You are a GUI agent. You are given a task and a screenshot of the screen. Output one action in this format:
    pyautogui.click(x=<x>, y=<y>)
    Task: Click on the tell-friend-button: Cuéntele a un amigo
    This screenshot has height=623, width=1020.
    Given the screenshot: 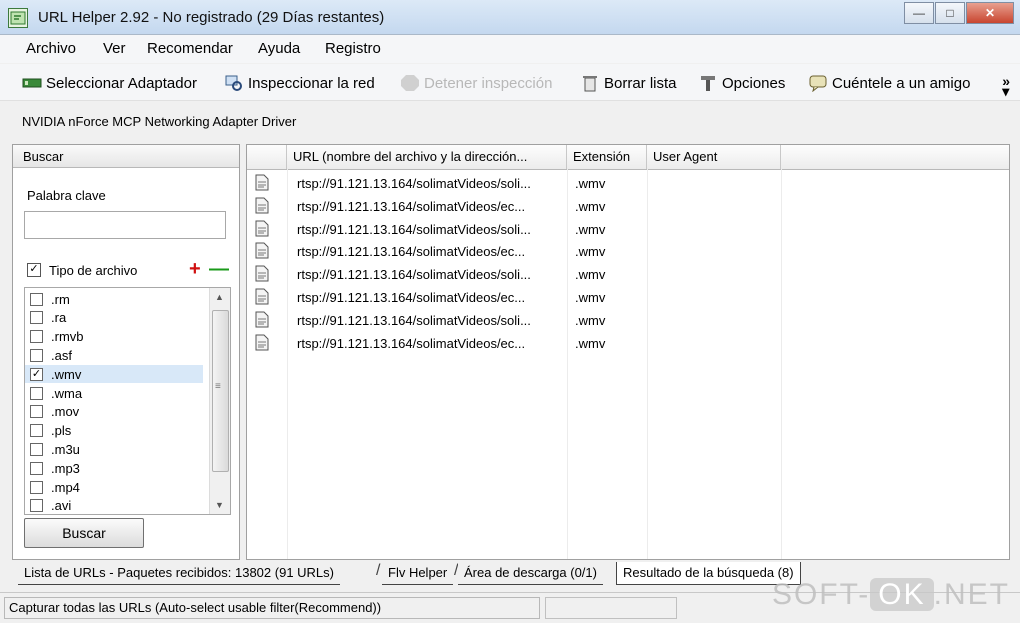 What is the action you would take?
    pyautogui.click(x=889, y=83)
    